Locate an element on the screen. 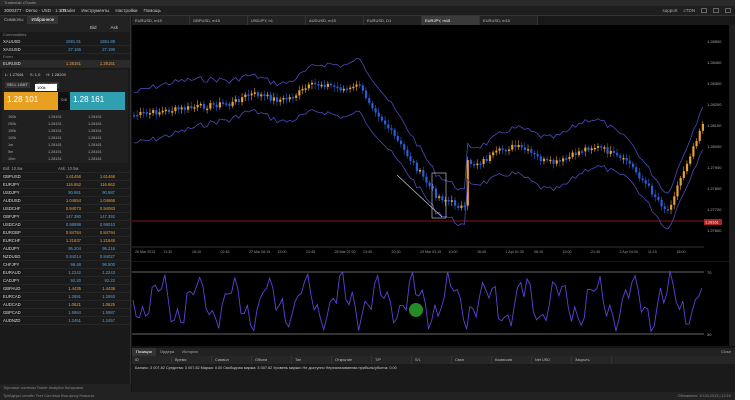 This screenshot has height=400, width=750. col-header: Тип is located at coordinates (312, 360).